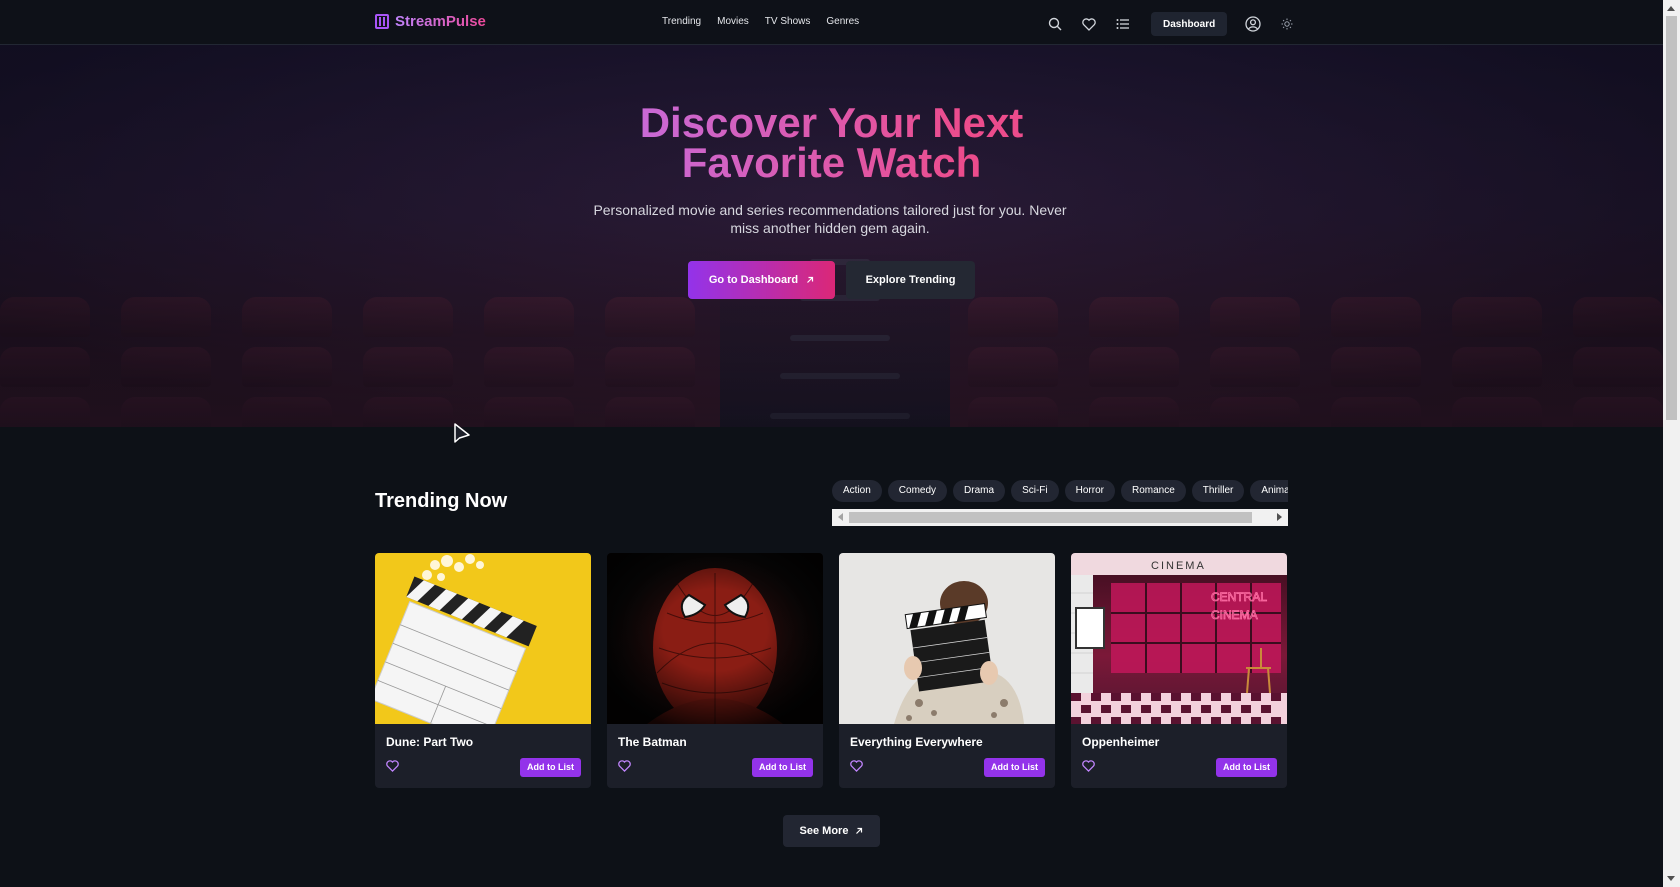 Image resolution: width=1680 pixels, height=887 pixels. I want to click on genre-horizontal-scrollbar, so click(1060, 517).